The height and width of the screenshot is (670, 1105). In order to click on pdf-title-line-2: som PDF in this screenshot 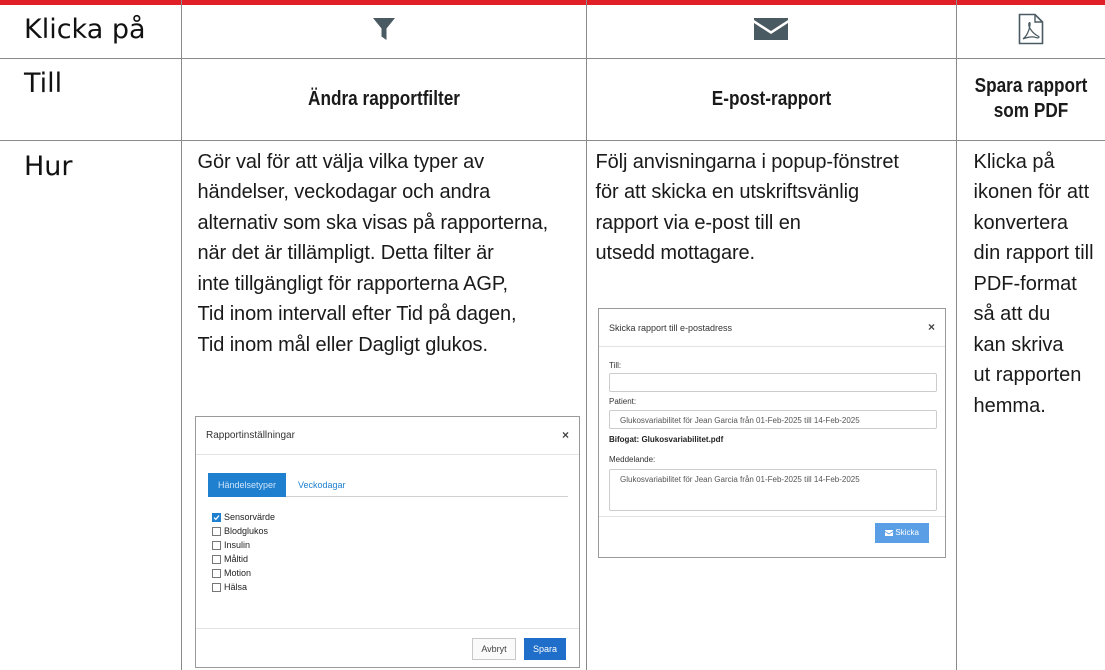, I will do `click(1030, 111)`.